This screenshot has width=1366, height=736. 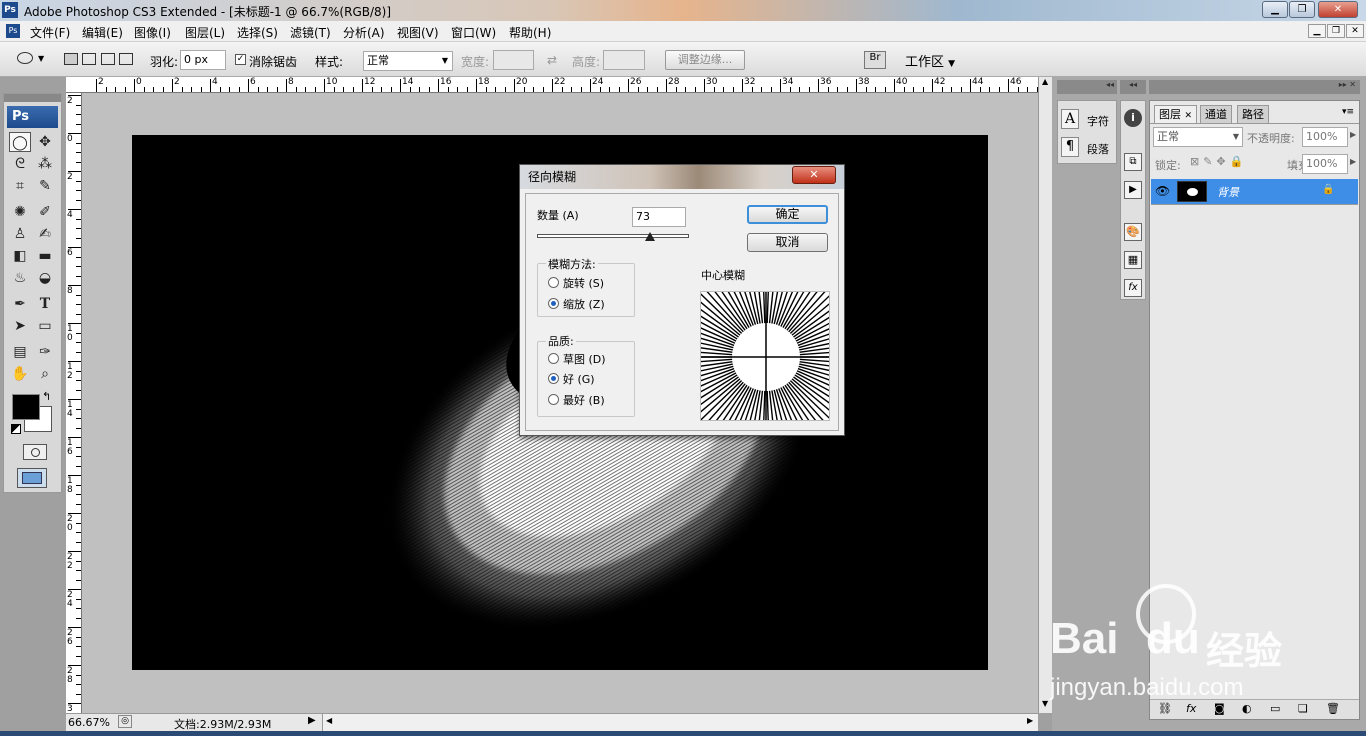 What do you see at coordinates (1355, 31) in the screenshot?
I see `doc-close-button: ✕` at bounding box center [1355, 31].